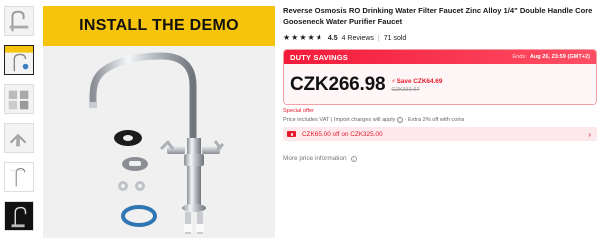 This screenshot has height=245, width=600. What do you see at coordinates (589, 134) in the screenshot?
I see `chevron-right-icon: ›` at bounding box center [589, 134].